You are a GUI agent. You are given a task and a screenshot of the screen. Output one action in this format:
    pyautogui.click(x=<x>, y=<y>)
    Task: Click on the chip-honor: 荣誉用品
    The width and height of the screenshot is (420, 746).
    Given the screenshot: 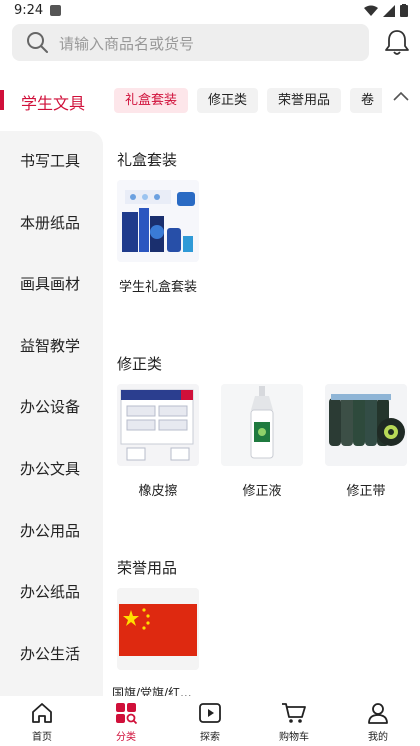 What is the action you would take?
    pyautogui.click(x=304, y=100)
    